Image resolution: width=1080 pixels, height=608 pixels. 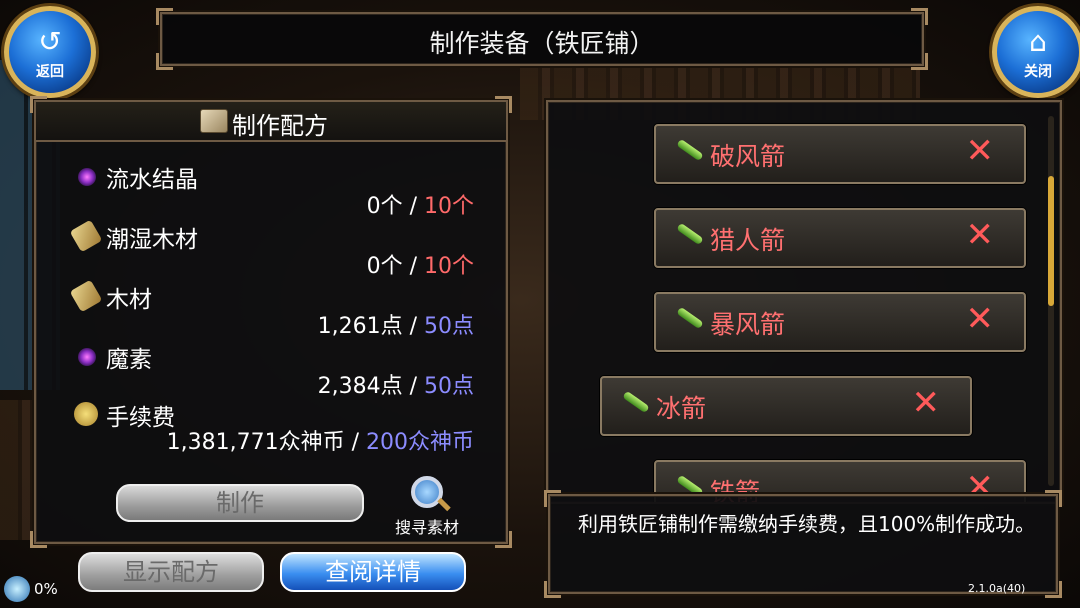 What do you see at coordinates (46, 589) in the screenshot?
I see `progress-text: 0%` at bounding box center [46, 589].